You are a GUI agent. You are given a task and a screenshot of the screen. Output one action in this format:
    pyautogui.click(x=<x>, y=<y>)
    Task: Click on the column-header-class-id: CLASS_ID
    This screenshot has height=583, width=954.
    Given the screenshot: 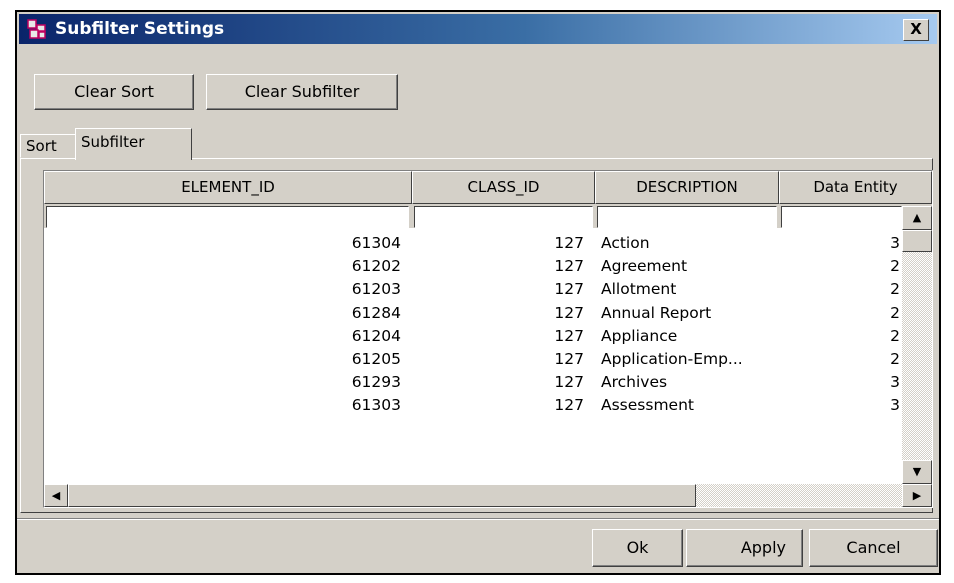 What is the action you would take?
    pyautogui.click(x=503, y=187)
    